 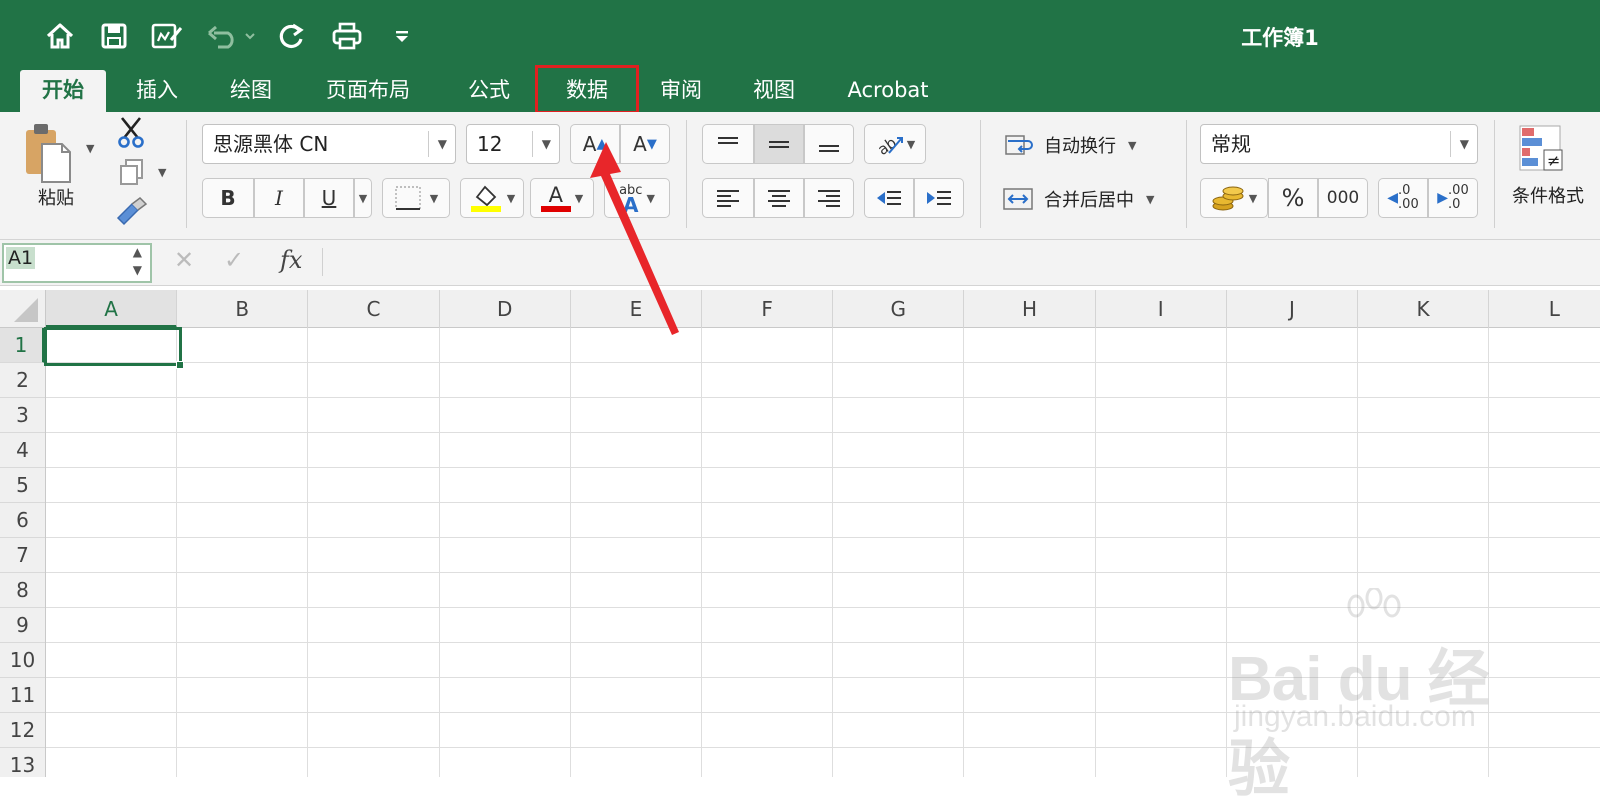 I want to click on save-icon, so click(x=114, y=36).